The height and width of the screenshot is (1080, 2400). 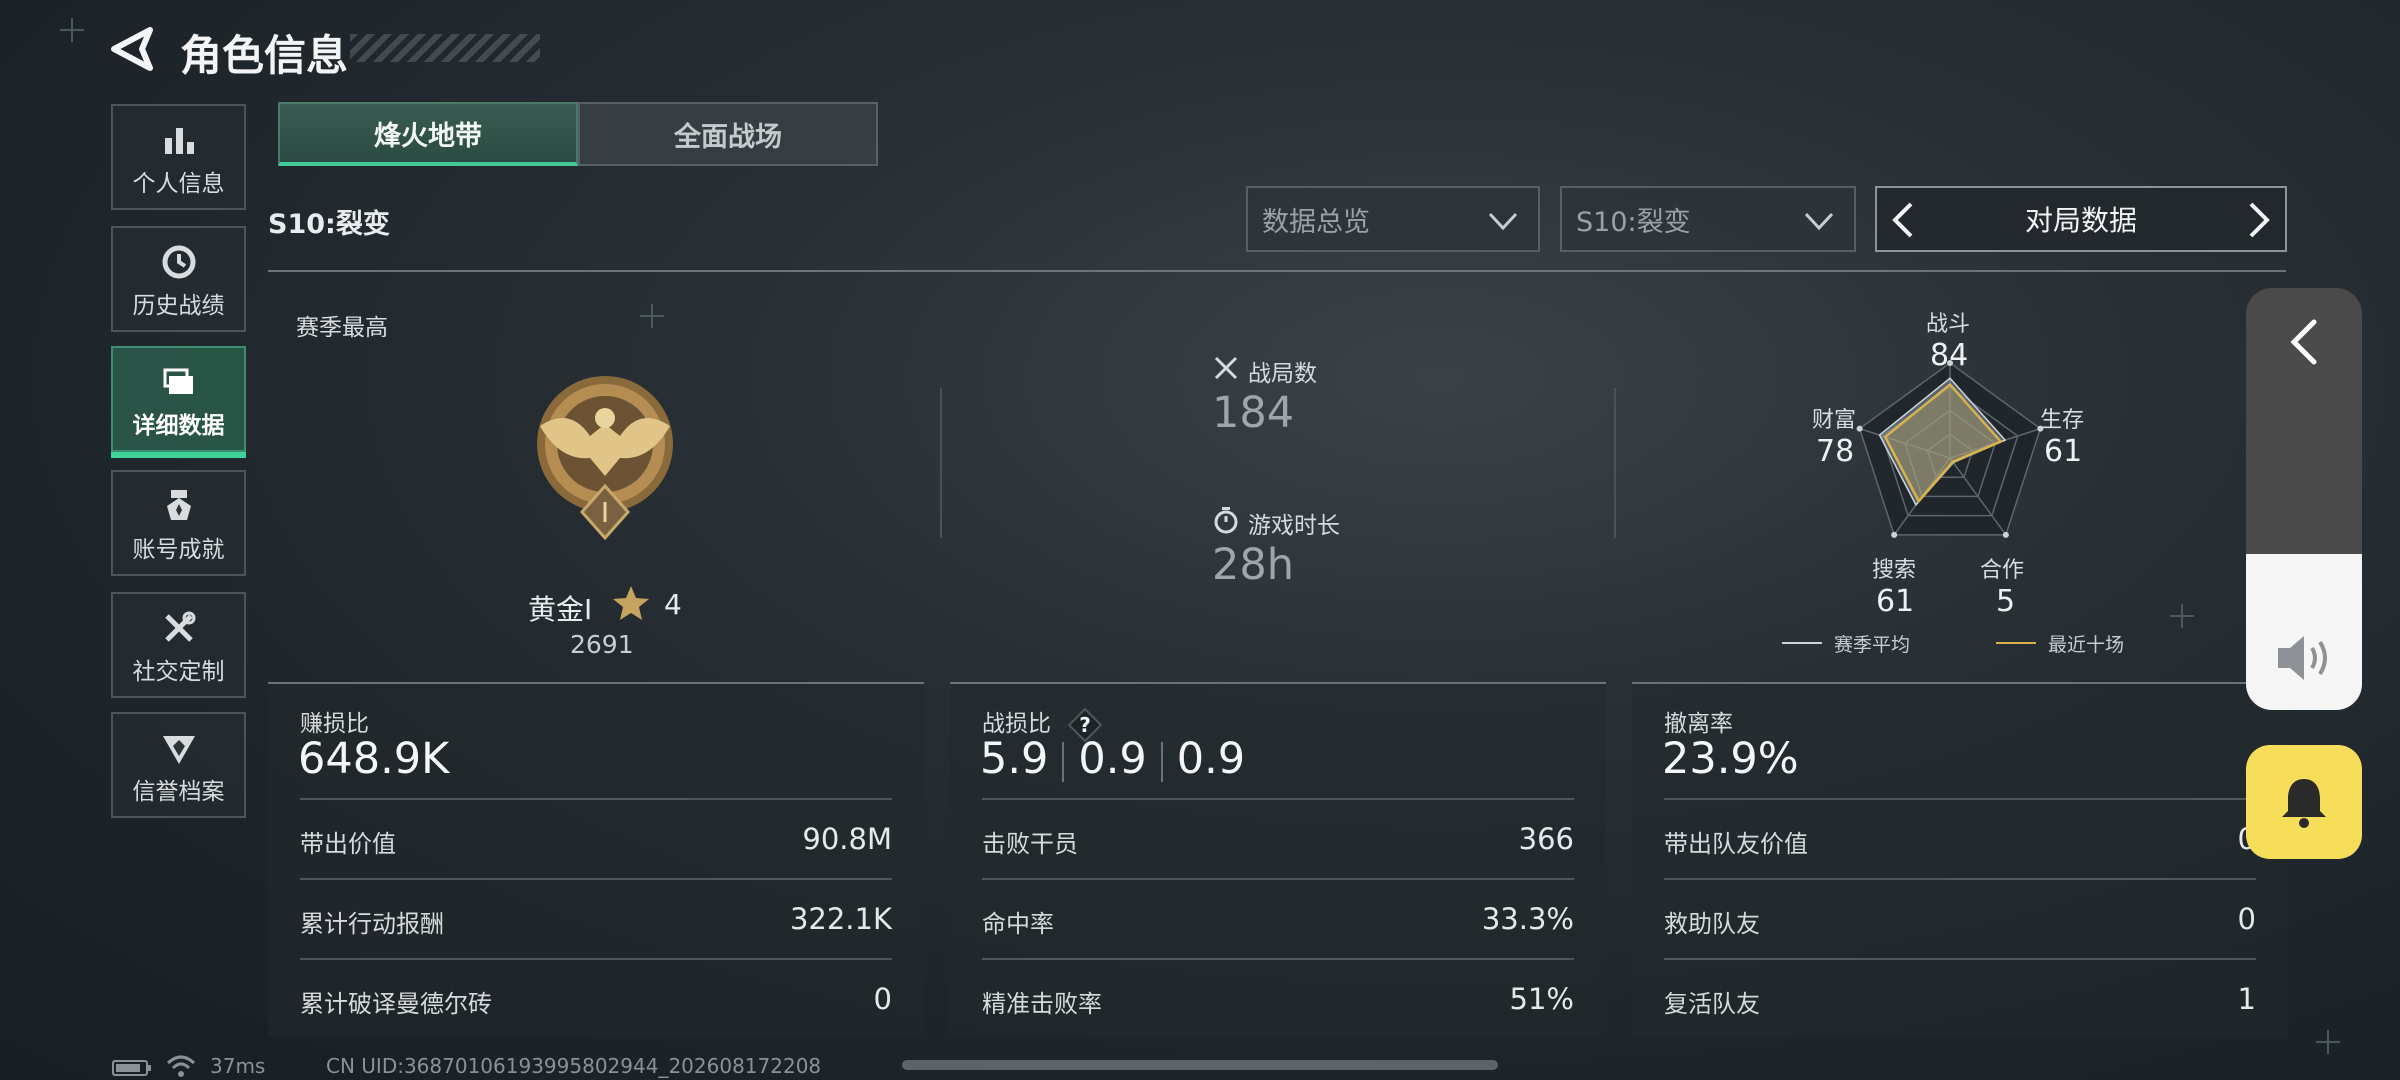 I want to click on back-button, so click(x=133, y=49).